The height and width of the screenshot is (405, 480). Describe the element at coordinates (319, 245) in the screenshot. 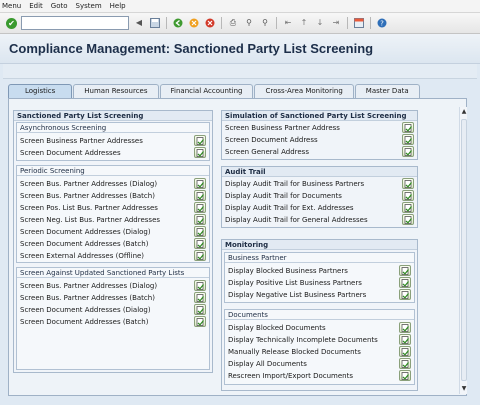

I see `group-title: Monitoring` at that location.